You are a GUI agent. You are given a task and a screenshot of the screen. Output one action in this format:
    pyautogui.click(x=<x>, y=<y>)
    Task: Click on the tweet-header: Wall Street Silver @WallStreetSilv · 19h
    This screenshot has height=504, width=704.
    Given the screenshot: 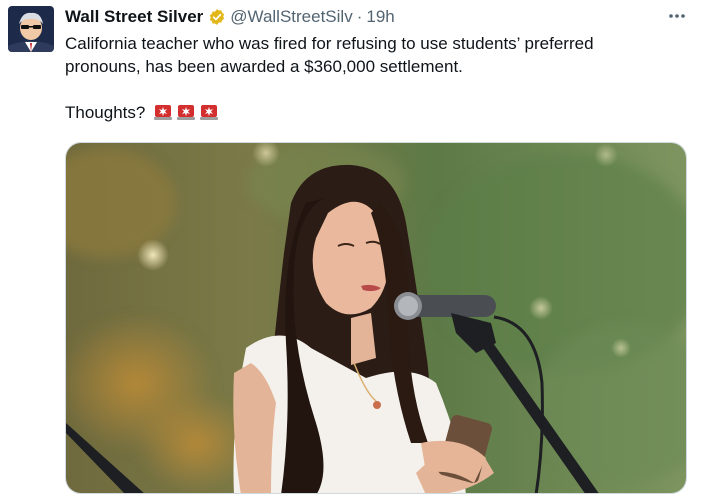 What is the action you would take?
    pyautogui.click(x=230, y=17)
    